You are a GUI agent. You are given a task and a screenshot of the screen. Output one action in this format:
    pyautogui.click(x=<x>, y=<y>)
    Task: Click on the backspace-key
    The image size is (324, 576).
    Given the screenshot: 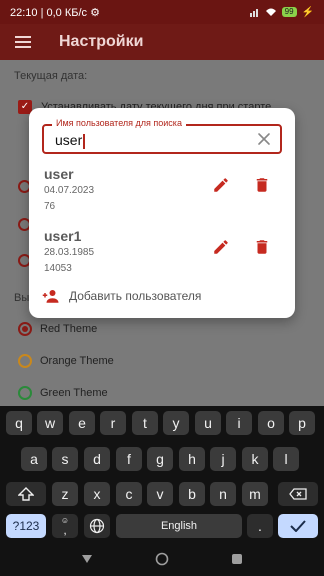 What is the action you would take?
    pyautogui.click(x=298, y=494)
    